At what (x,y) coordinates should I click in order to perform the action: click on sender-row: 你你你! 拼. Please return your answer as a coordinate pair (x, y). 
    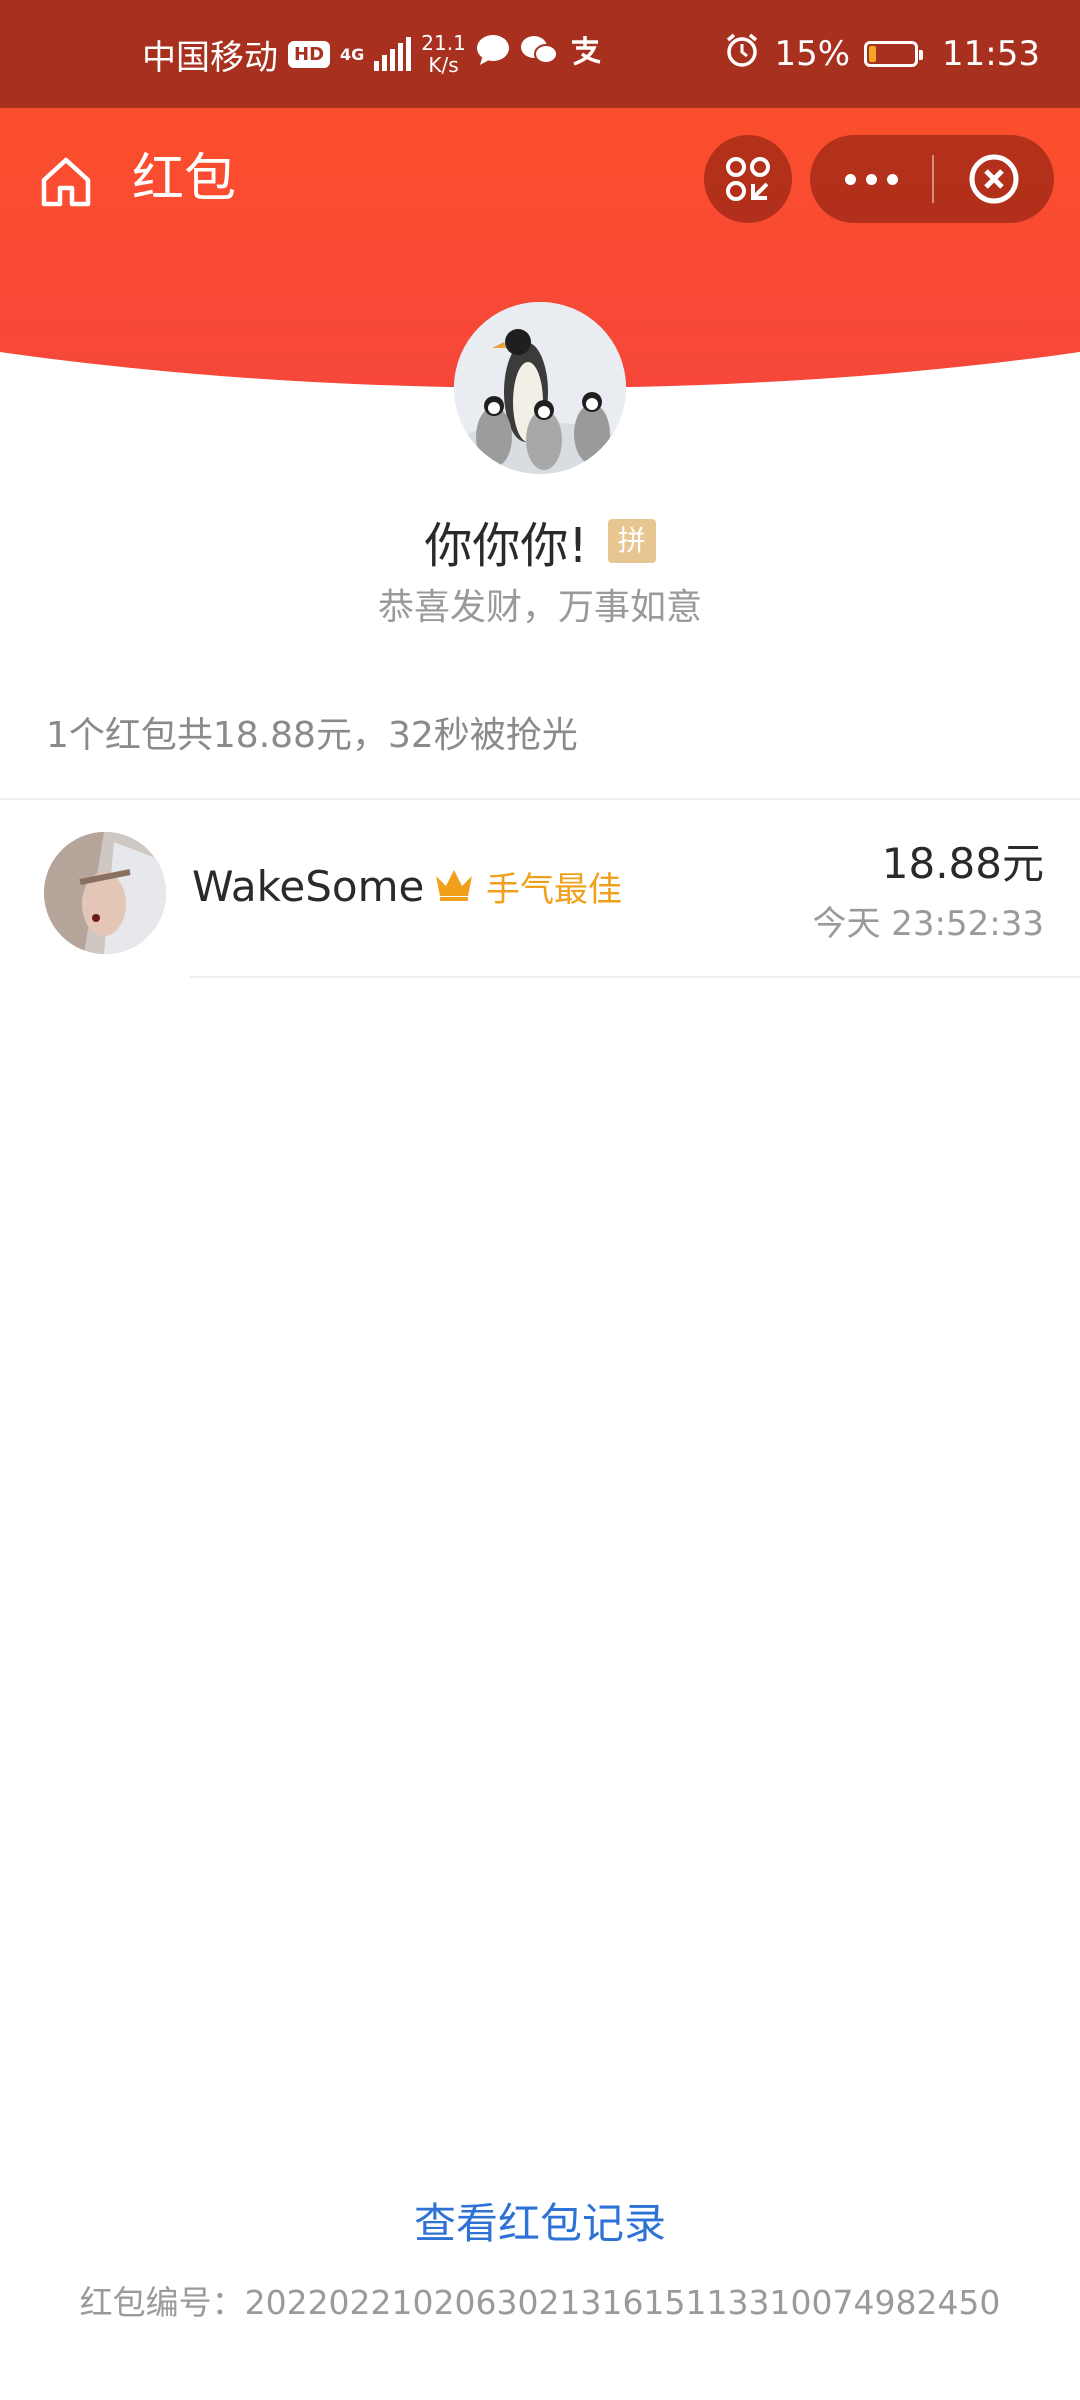
    Looking at the image, I should click on (540, 541).